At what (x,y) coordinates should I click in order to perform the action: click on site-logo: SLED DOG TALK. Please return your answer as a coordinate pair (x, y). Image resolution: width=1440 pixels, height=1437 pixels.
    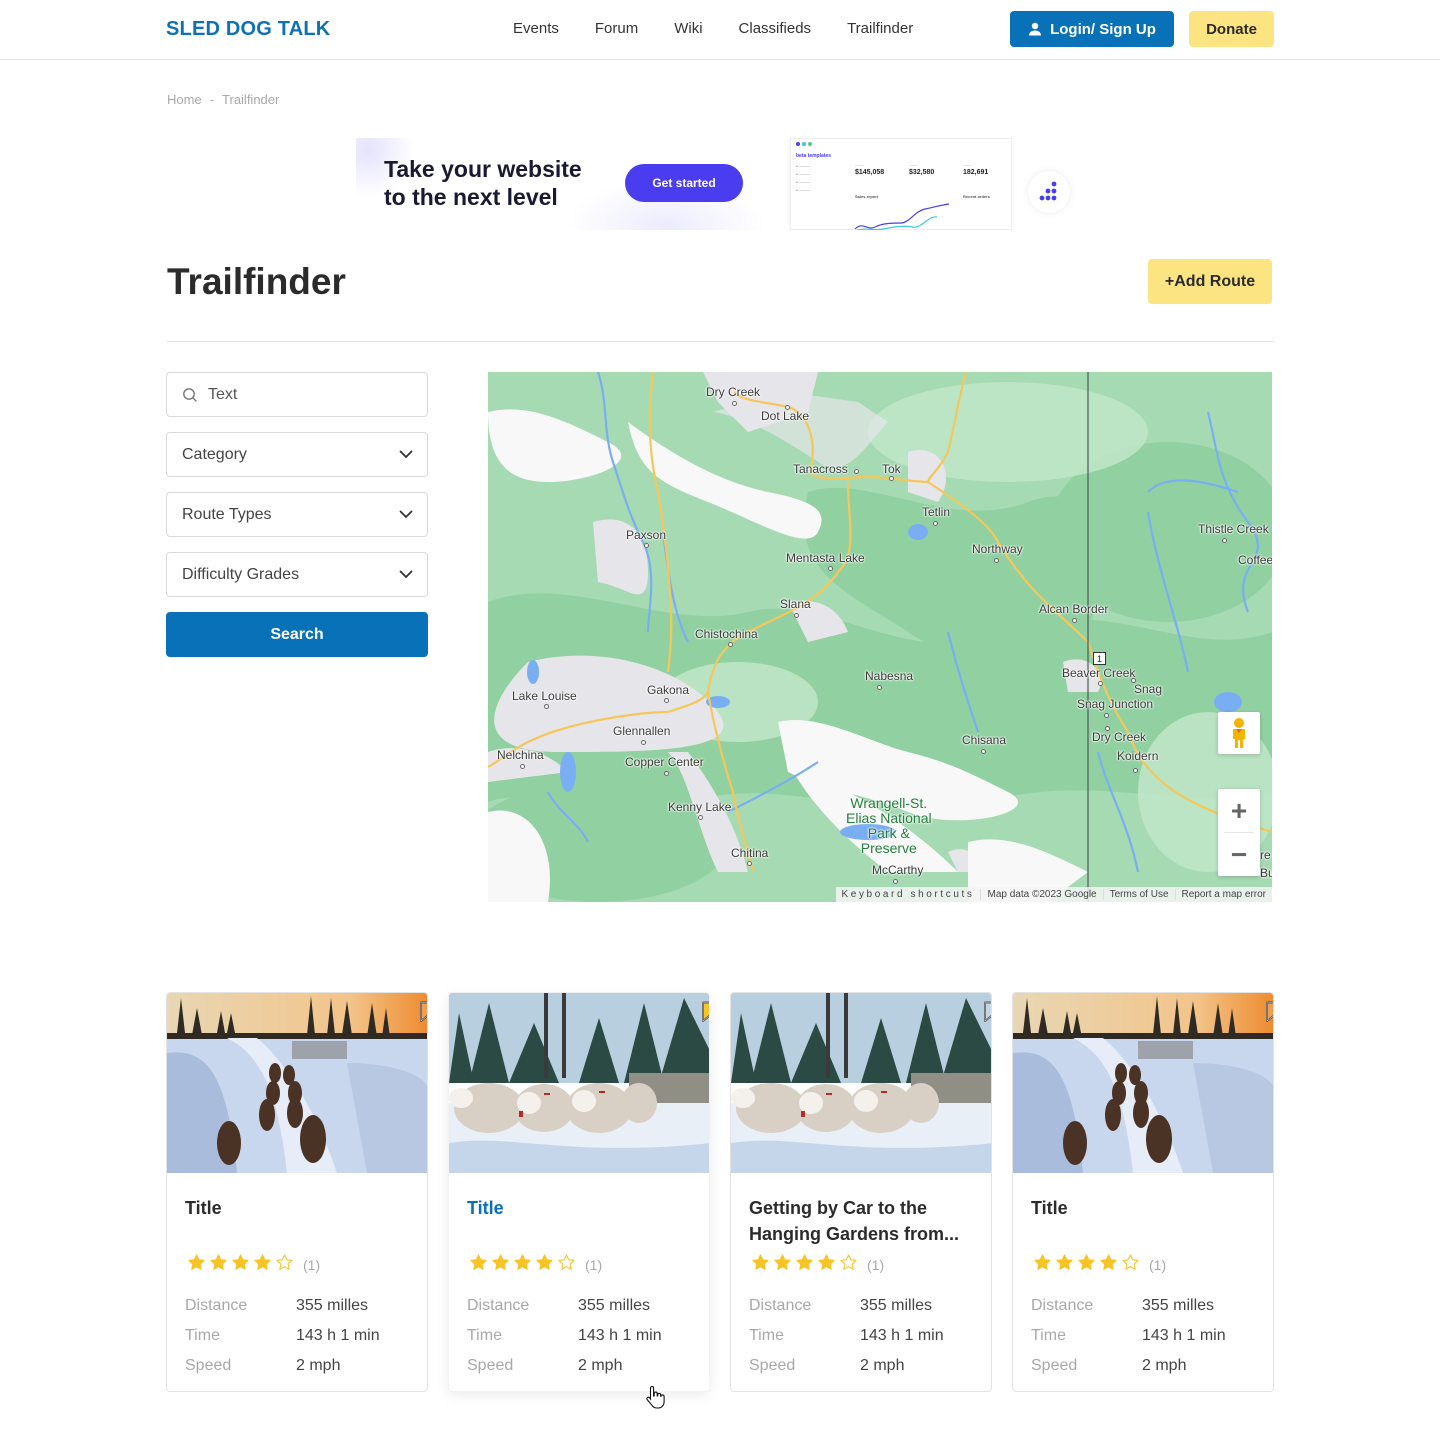
    Looking at the image, I should click on (248, 29).